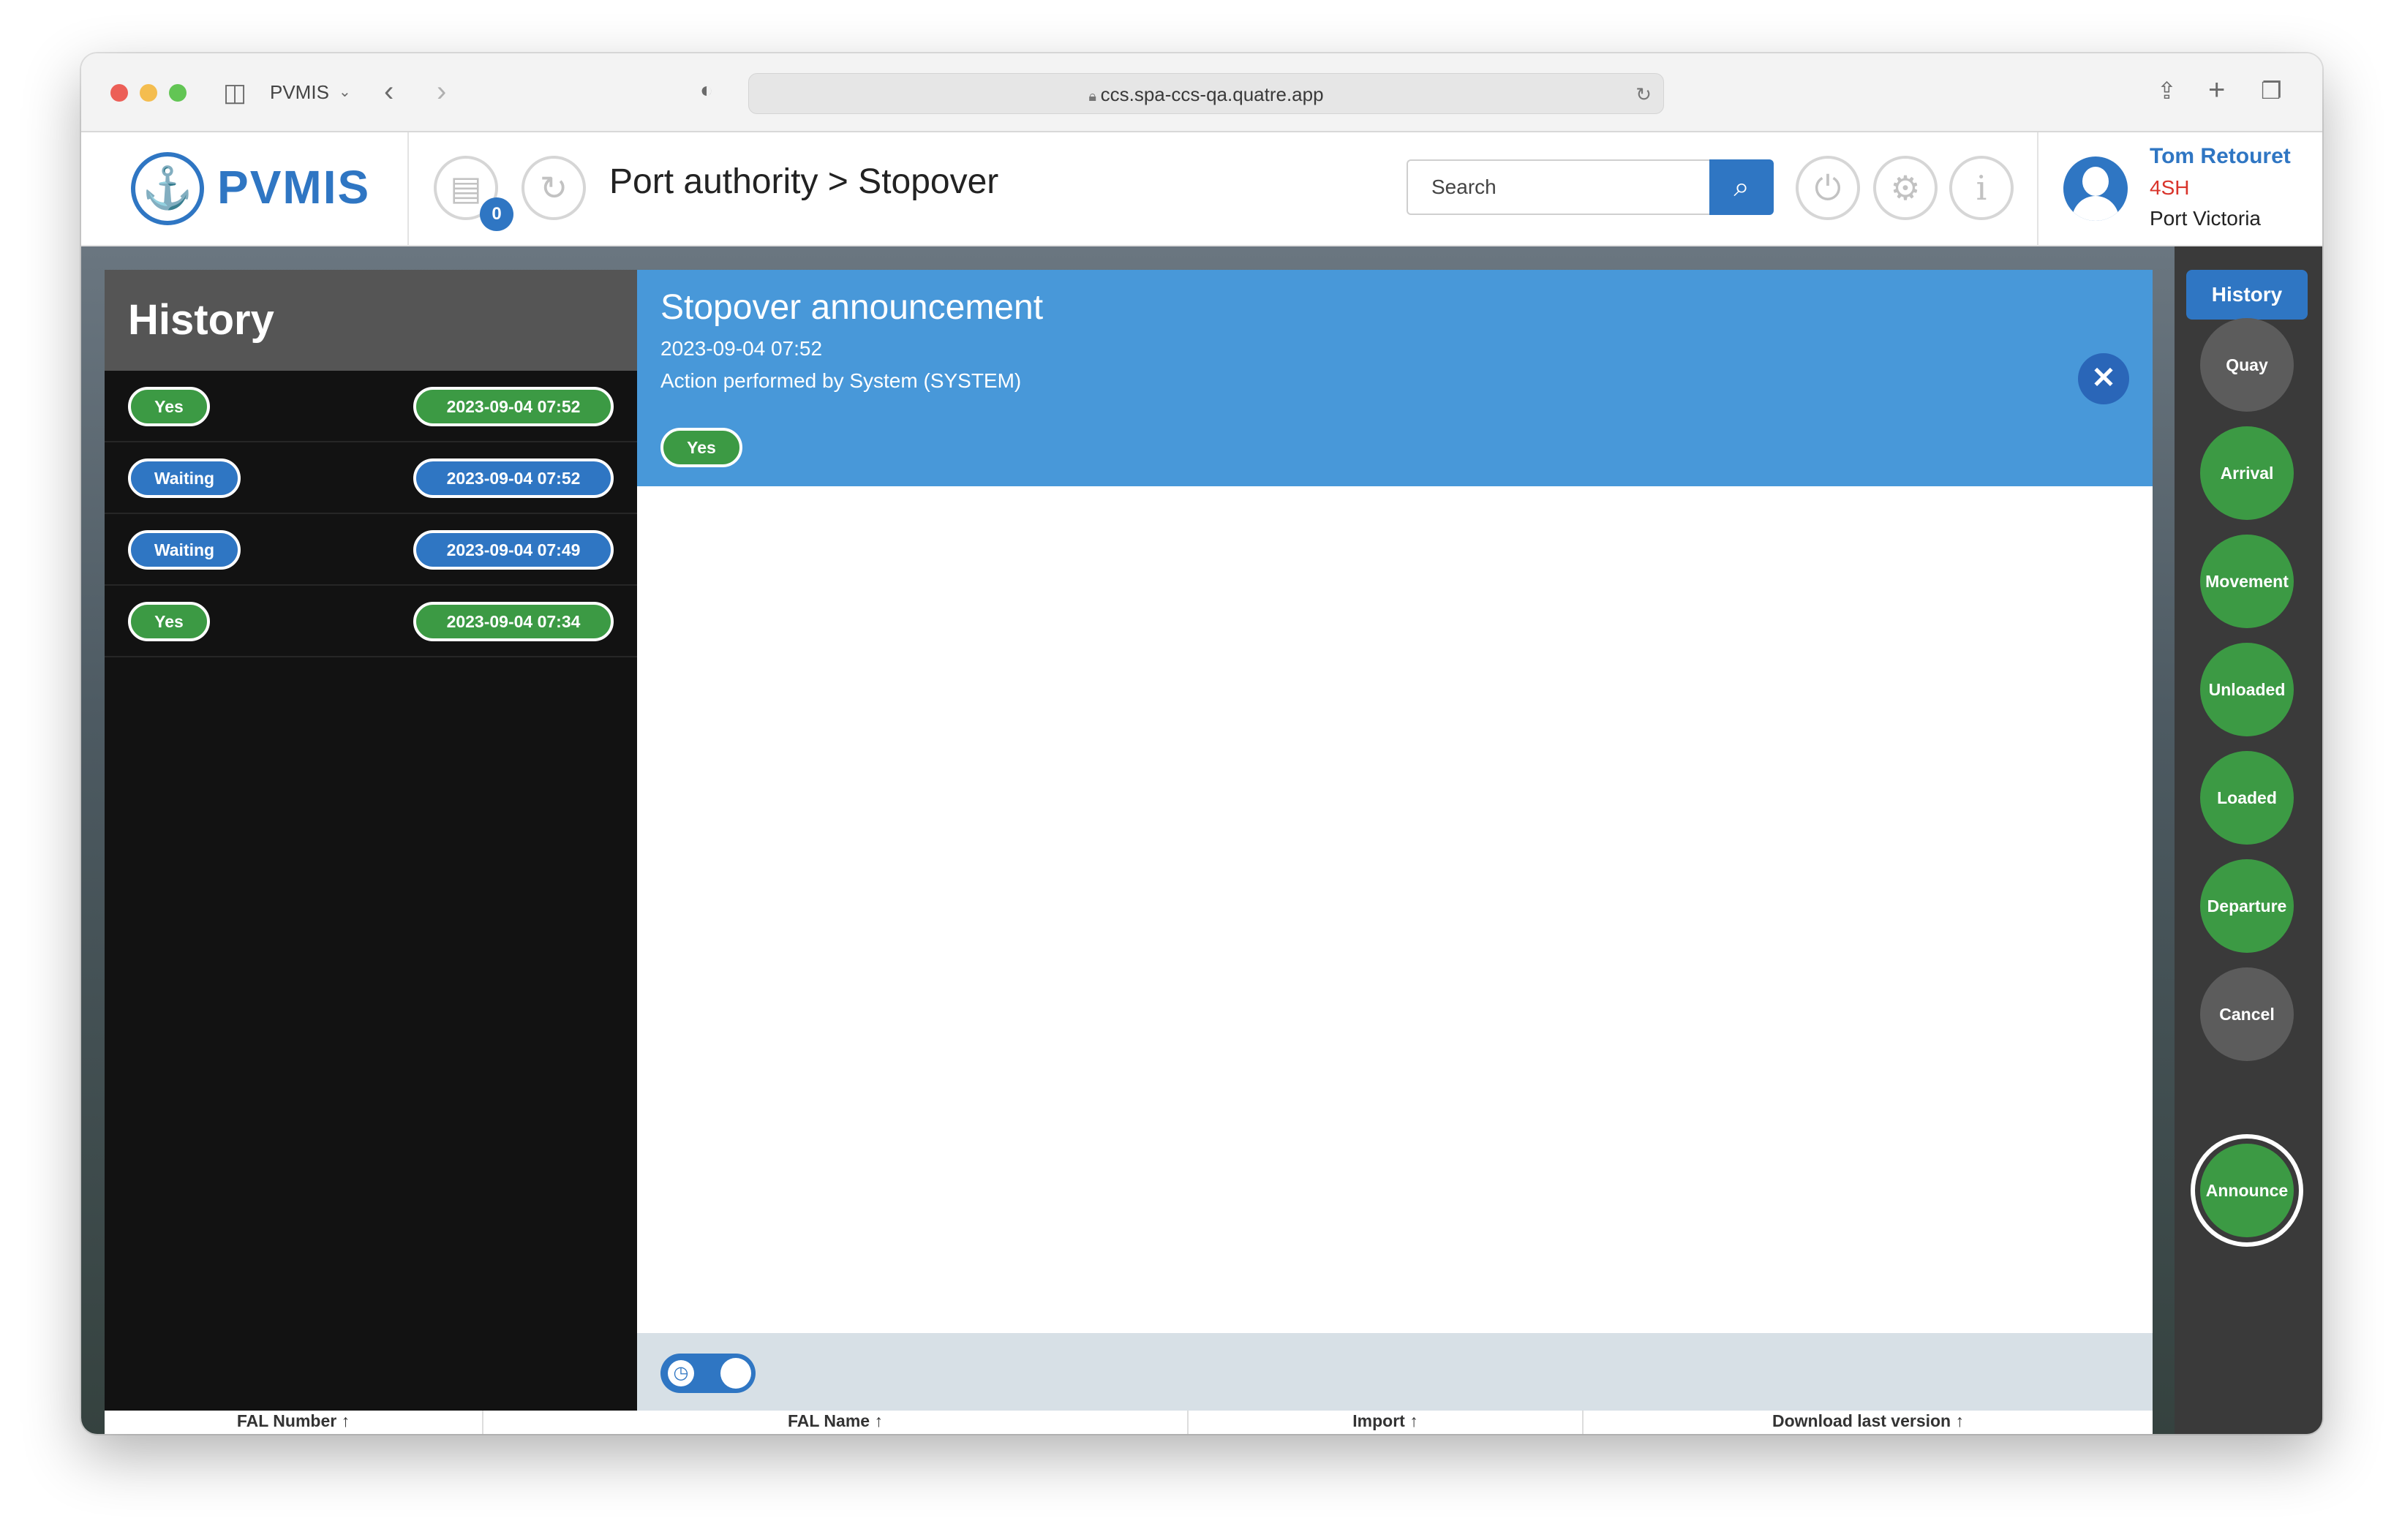  I want to click on history-toggle: ◷, so click(708, 1373).